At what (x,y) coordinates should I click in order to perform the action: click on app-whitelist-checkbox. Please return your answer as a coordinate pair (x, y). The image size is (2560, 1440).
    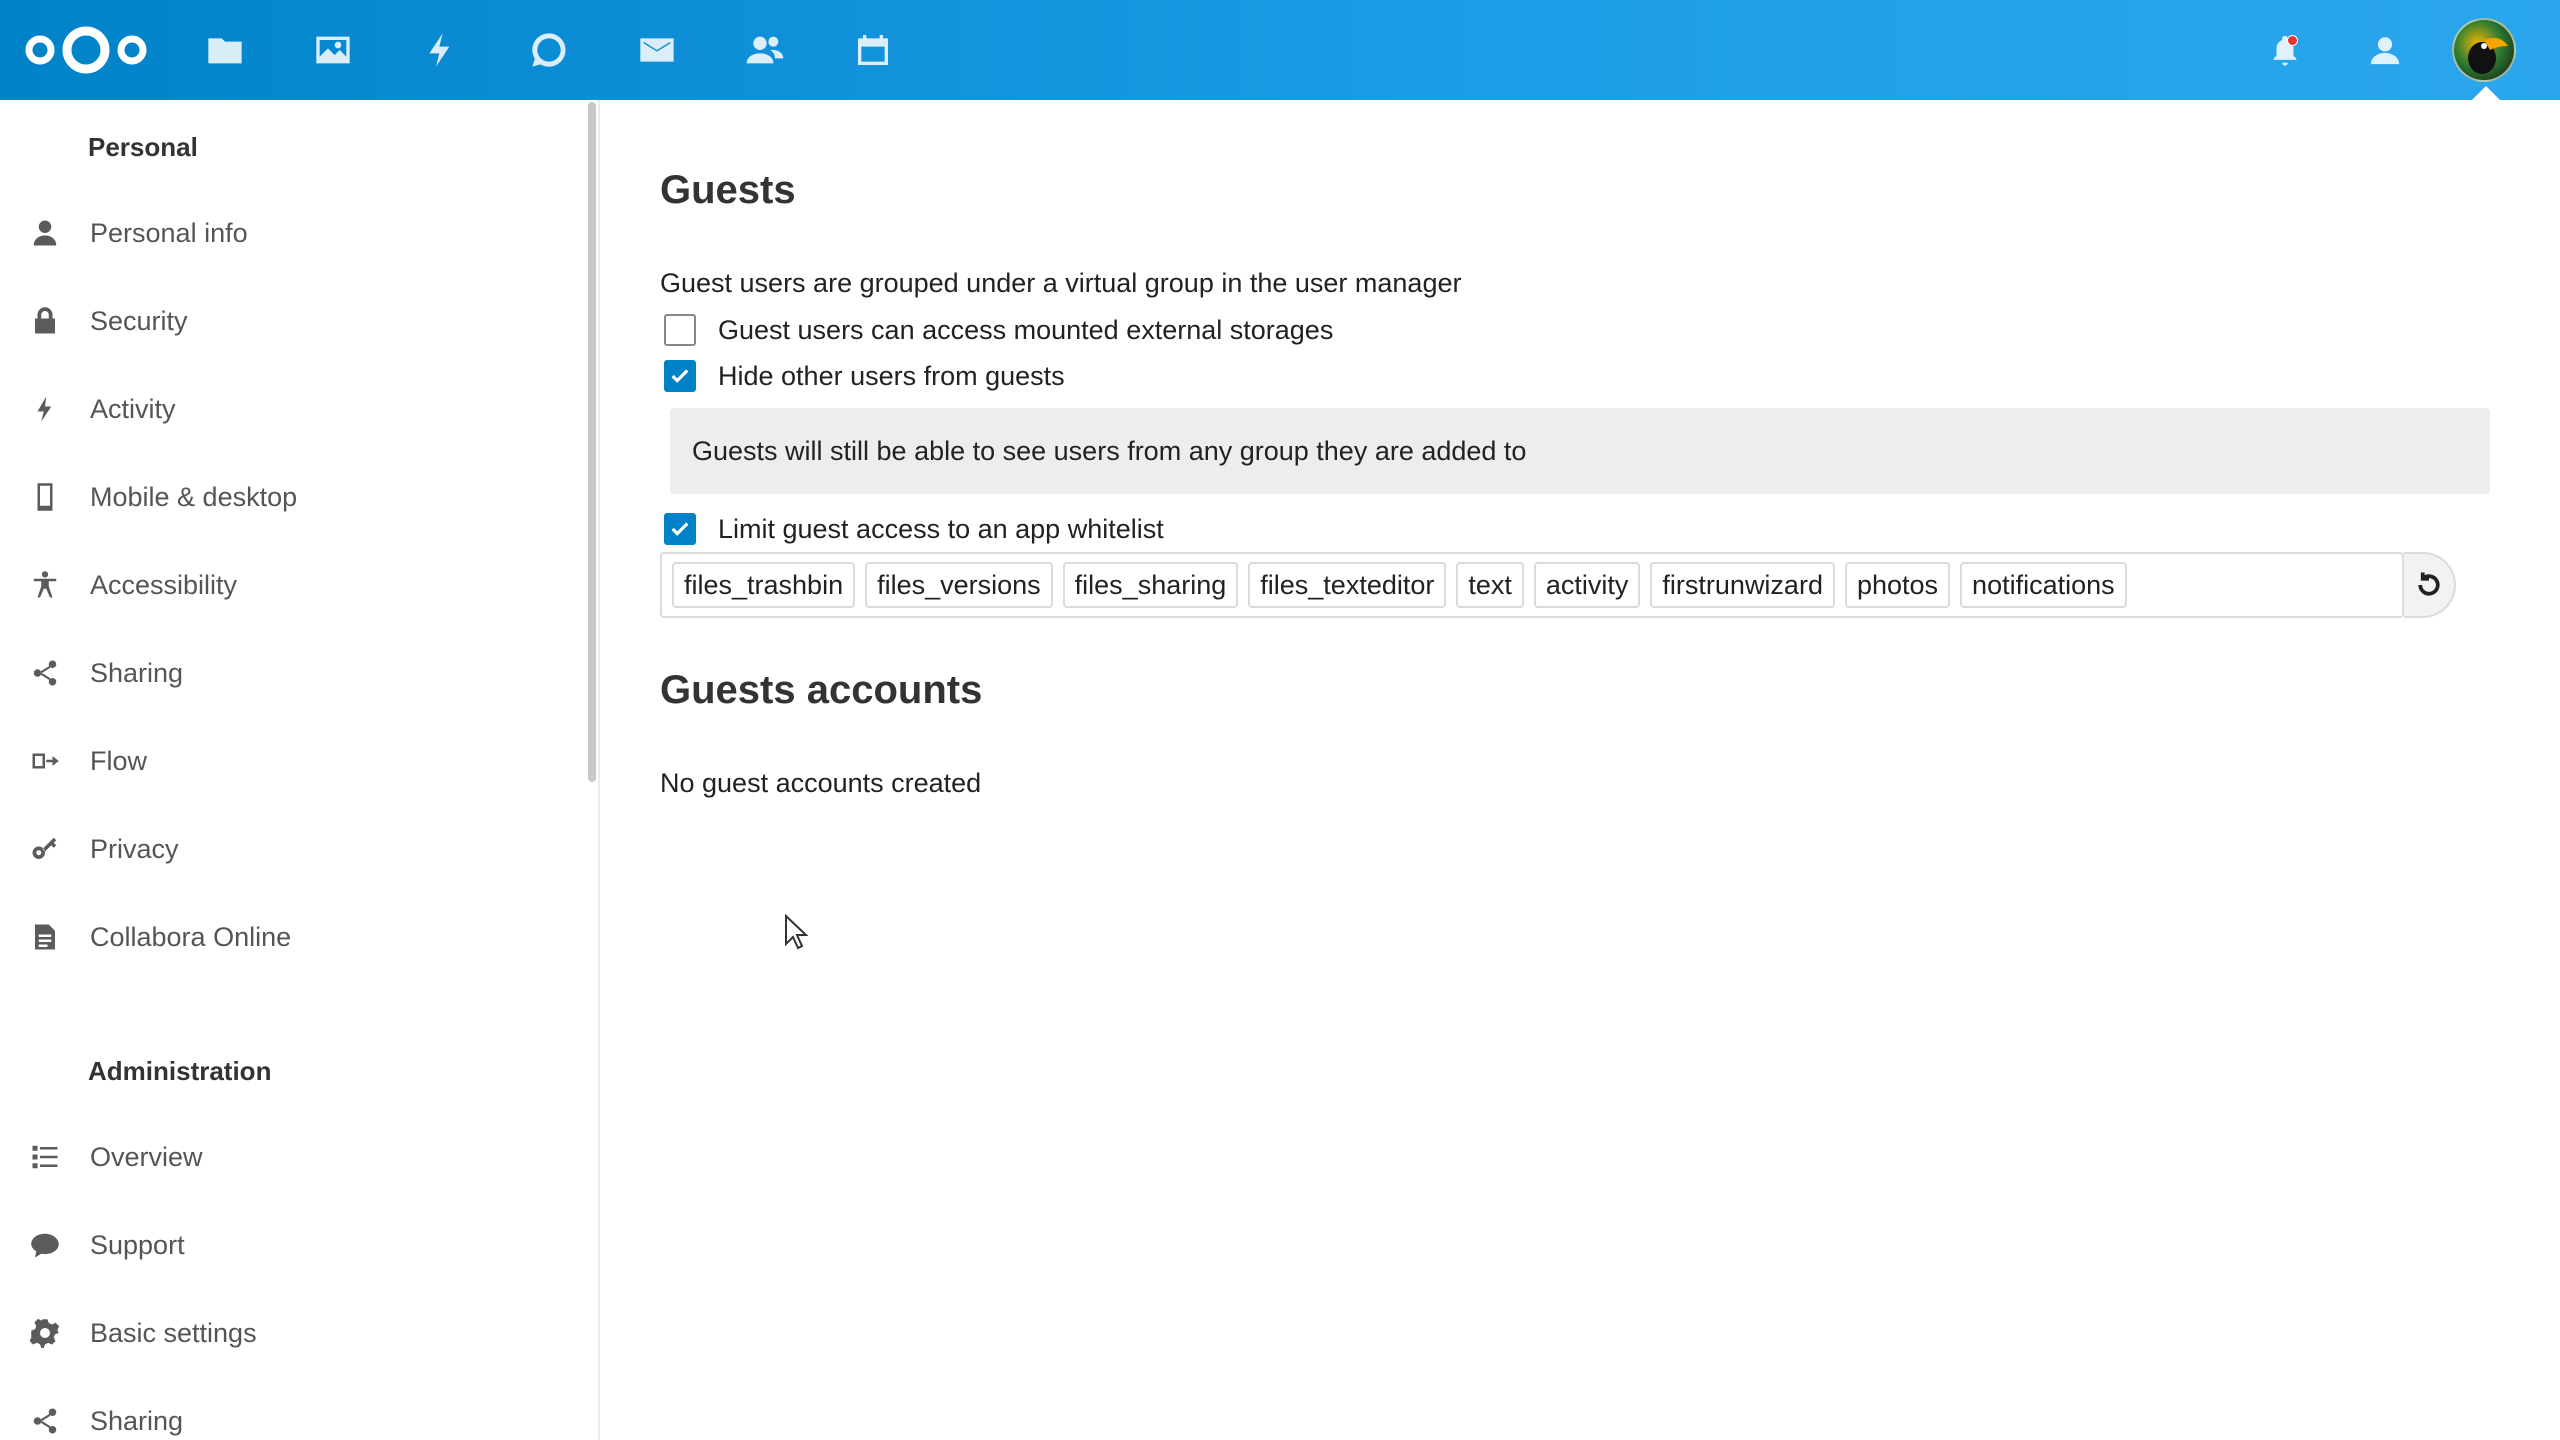
    Looking at the image, I should click on (680, 529).